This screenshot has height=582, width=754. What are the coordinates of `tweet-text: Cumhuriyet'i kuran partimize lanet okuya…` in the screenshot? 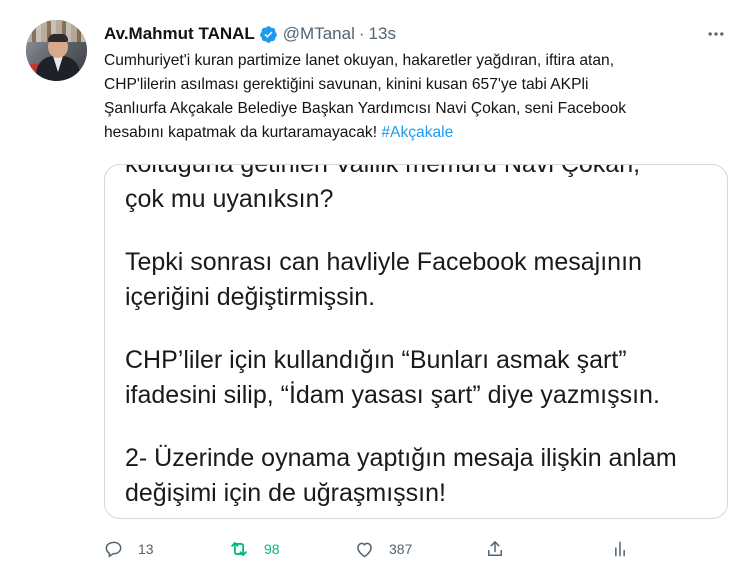 It's located at (424, 97).